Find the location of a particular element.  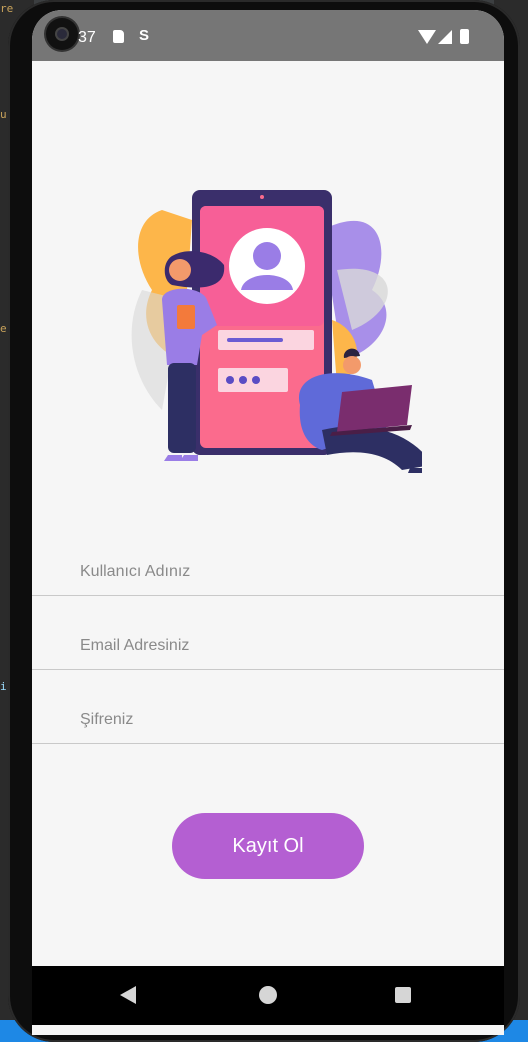

username-input is located at coordinates (280, 572).